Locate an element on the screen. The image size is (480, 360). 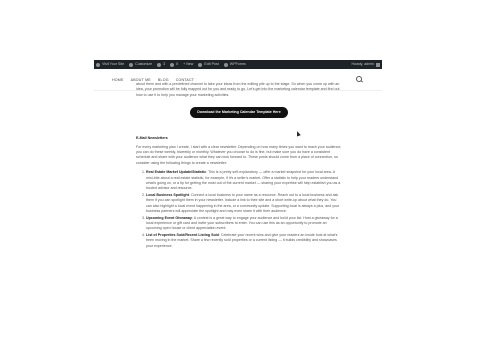
admin-bar-comments: 0 is located at coordinates (174, 64).